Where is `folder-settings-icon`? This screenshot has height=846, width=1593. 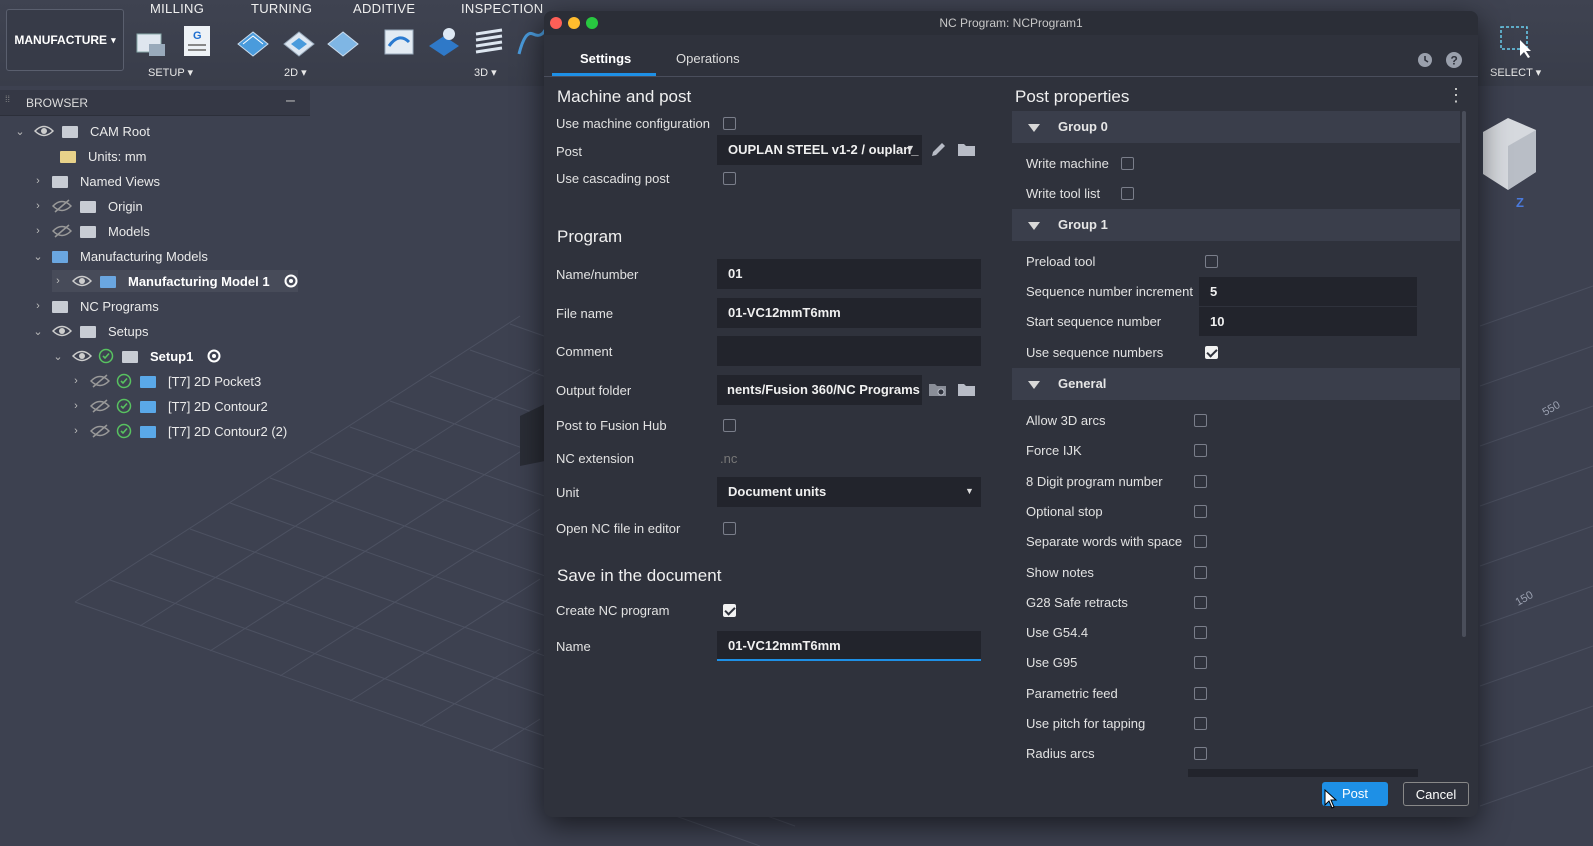
folder-settings-icon is located at coordinates (938, 390).